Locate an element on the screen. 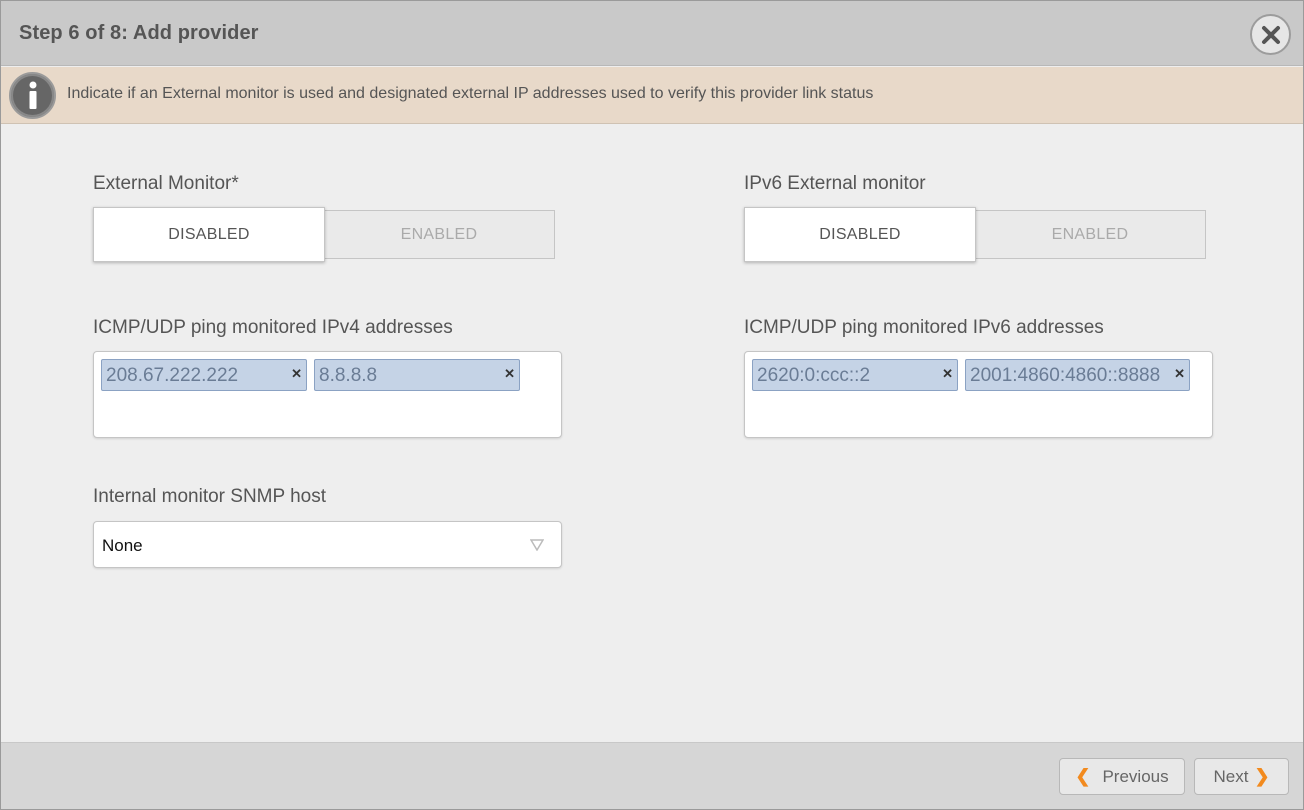  ipv6-external-monitor-label: IPv6 External monitor is located at coordinates (835, 183).